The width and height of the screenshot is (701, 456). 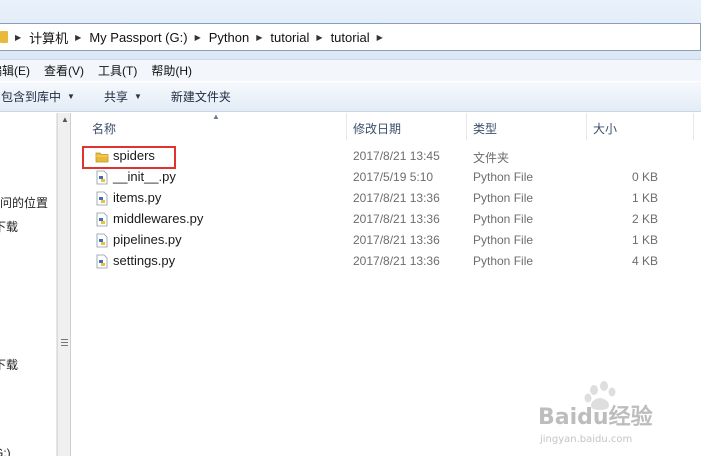 What do you see at coordinates (48, 37) in the screenshot?
I see `breadcrumb-computer: 计算机` at bounding box center [48, 37].